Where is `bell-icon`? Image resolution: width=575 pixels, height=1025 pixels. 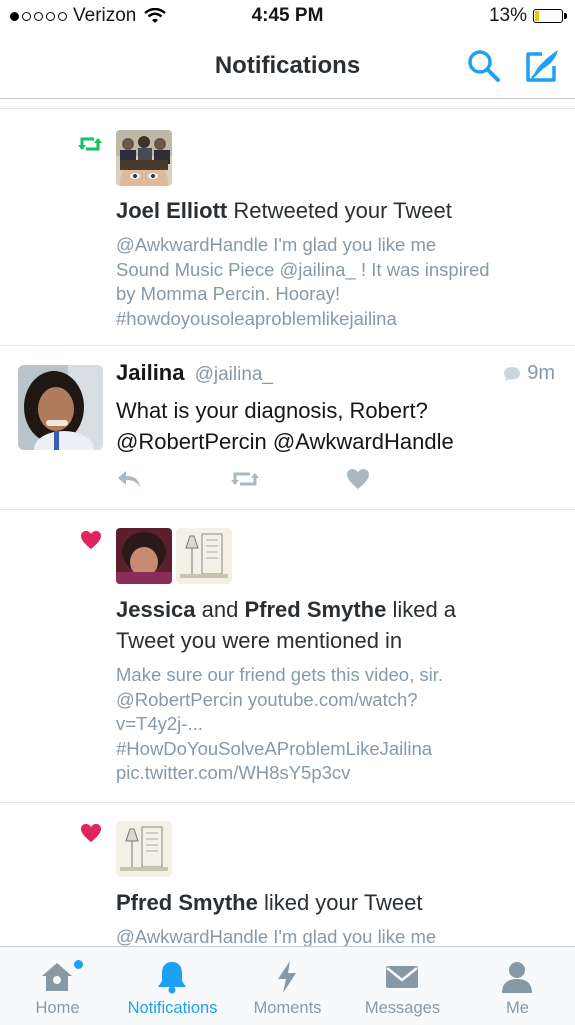 bell-icon is located at coordinates (172, 978).